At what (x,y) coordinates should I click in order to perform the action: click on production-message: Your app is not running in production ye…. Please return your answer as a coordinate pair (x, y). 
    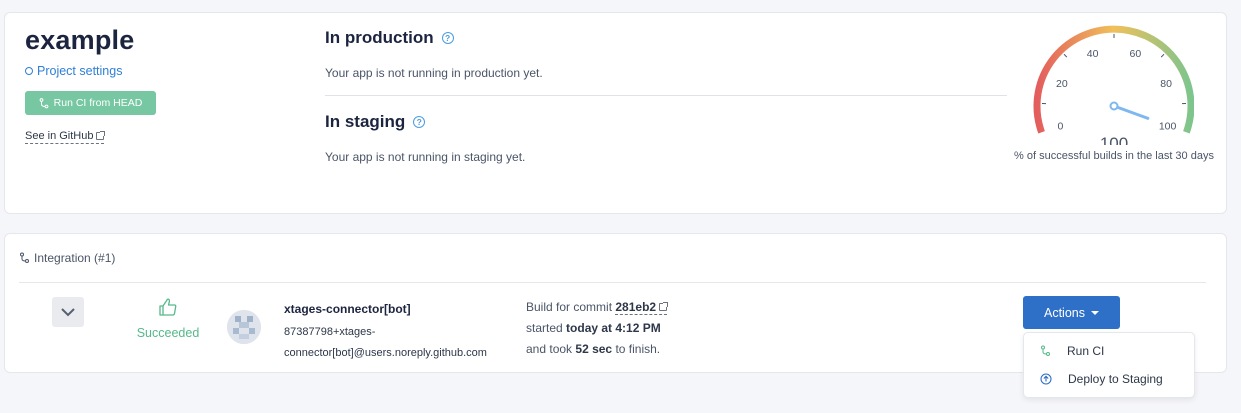
    Looking at the image, I should click on (434, 73).